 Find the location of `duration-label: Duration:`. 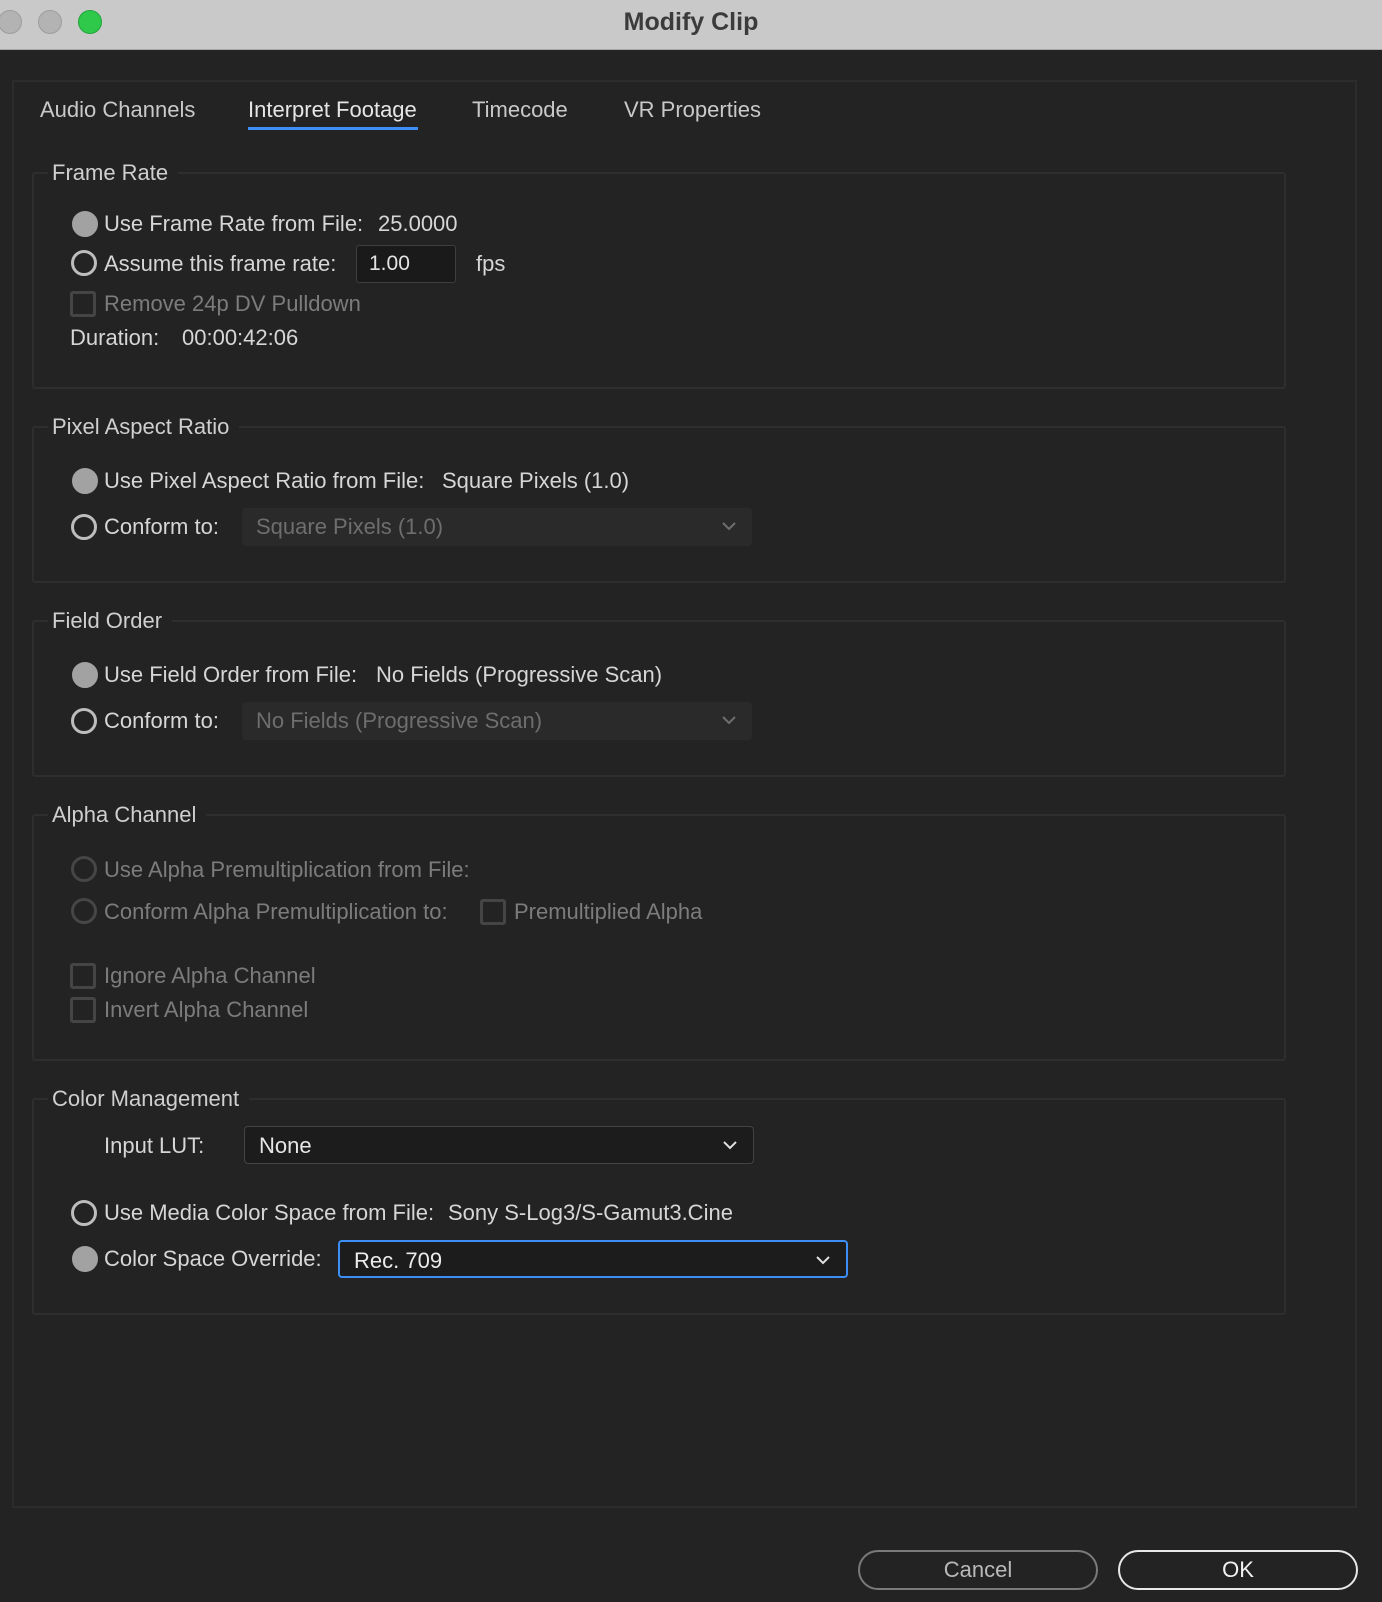

duration-label: Duration: is located at coordinates (115, 337).